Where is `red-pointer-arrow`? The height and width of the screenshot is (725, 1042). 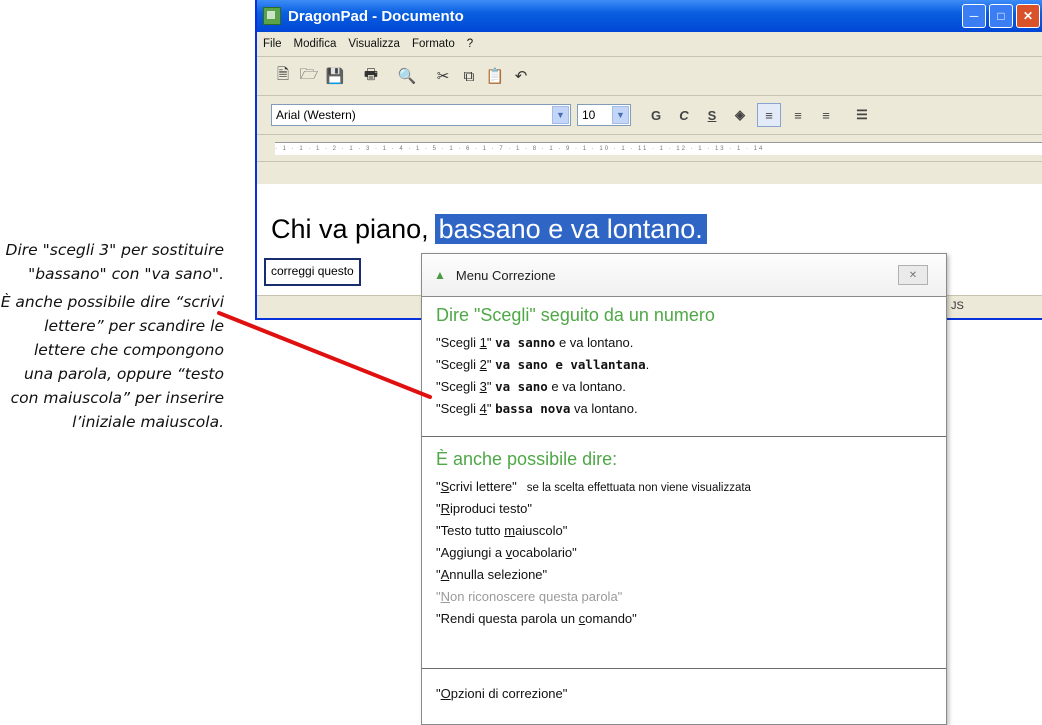
red-pointer-arrow is located at coordinates (324, 355).